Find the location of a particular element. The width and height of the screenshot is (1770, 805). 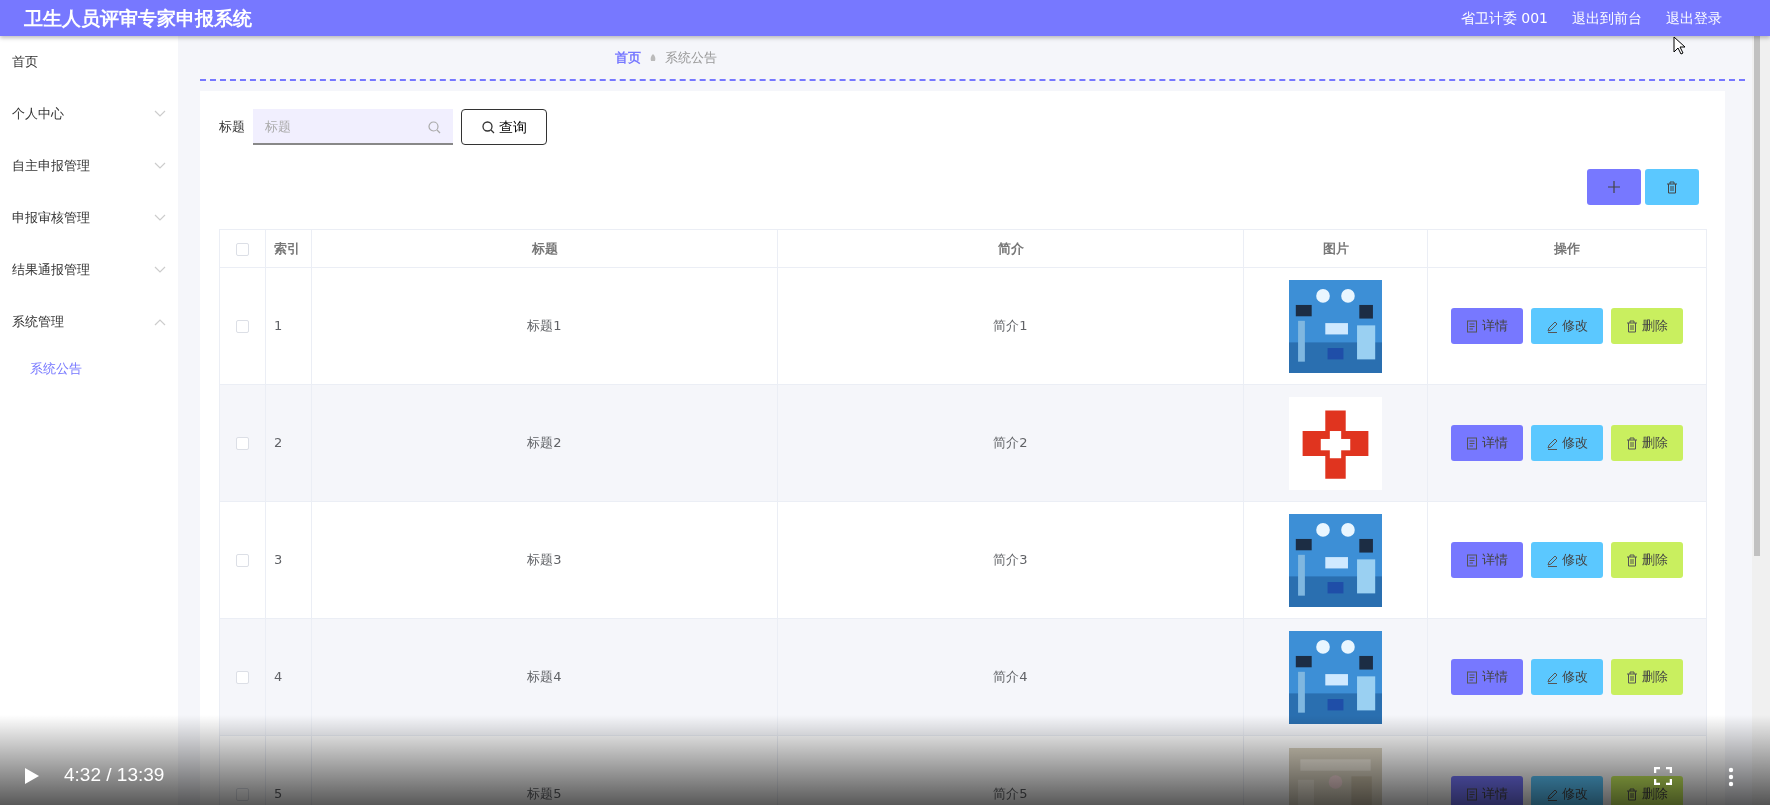

sidebar-item: 自主申报管理 is located at coordinates (89, 166).